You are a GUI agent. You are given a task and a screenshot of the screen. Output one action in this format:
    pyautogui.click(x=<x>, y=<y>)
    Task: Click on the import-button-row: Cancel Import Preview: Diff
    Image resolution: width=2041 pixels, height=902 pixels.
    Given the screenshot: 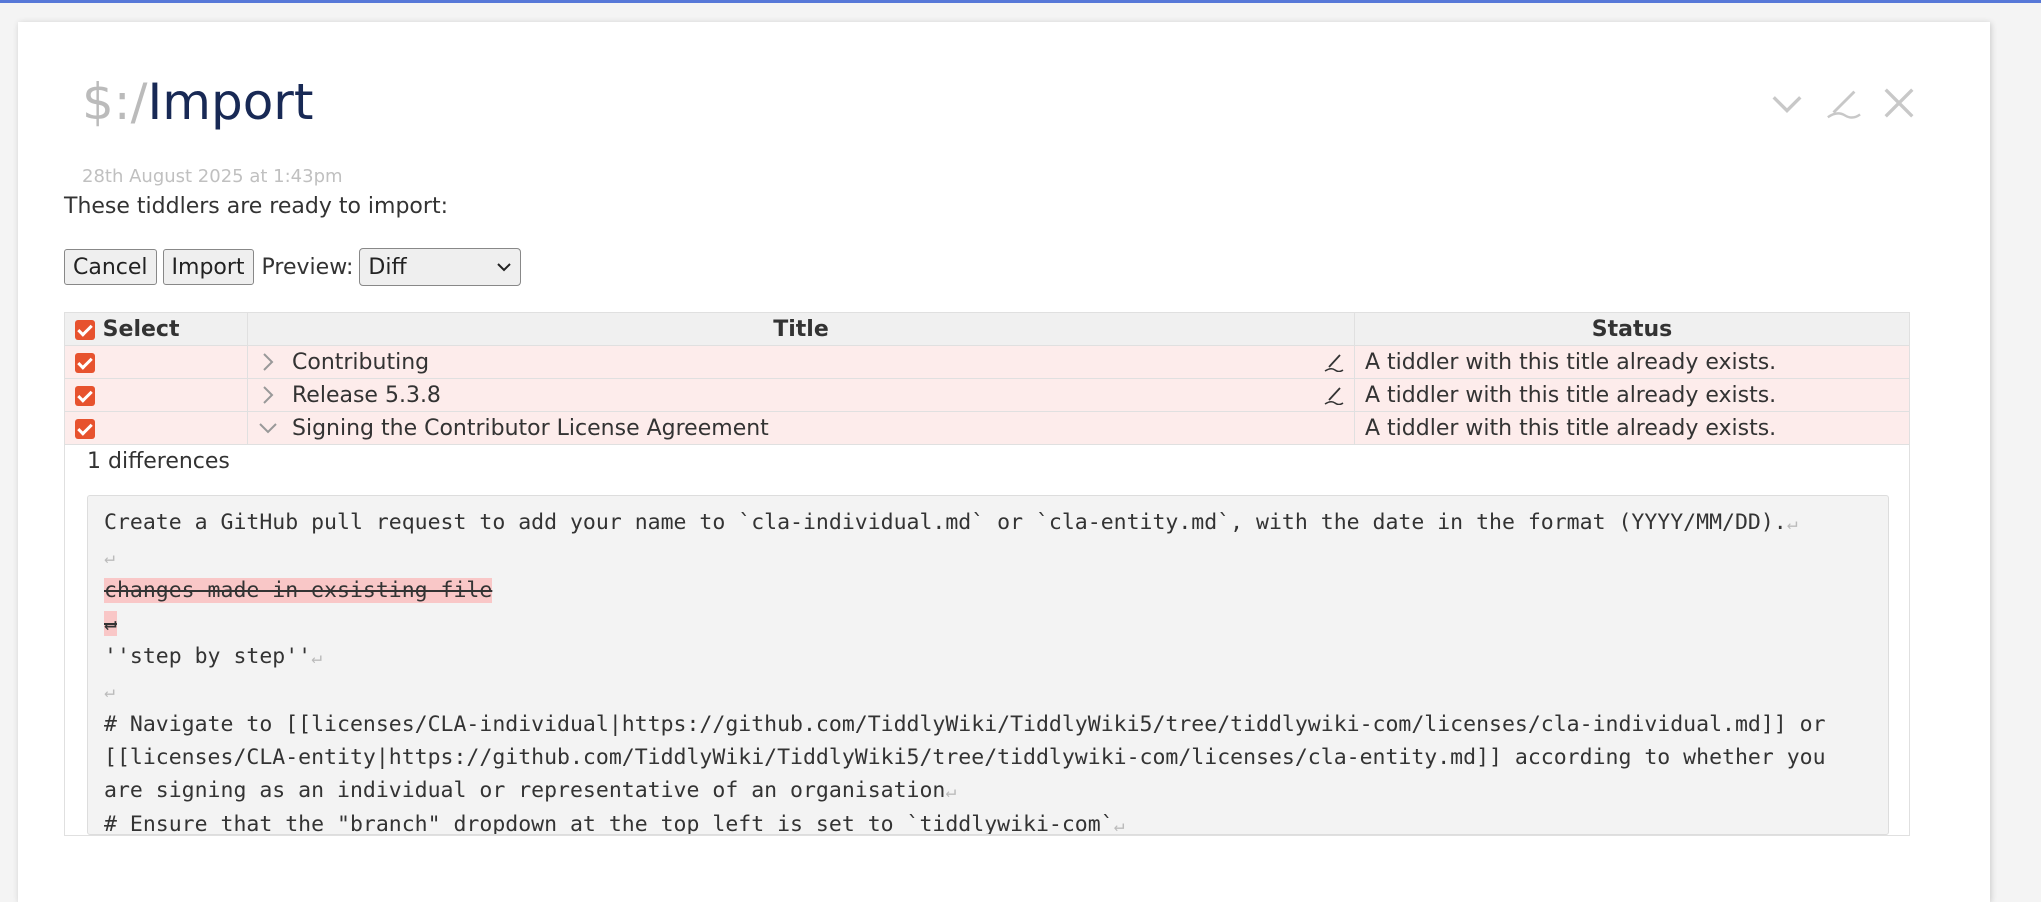 What is the action you would take?
    pyautogui.click(x=293, y=267)
    